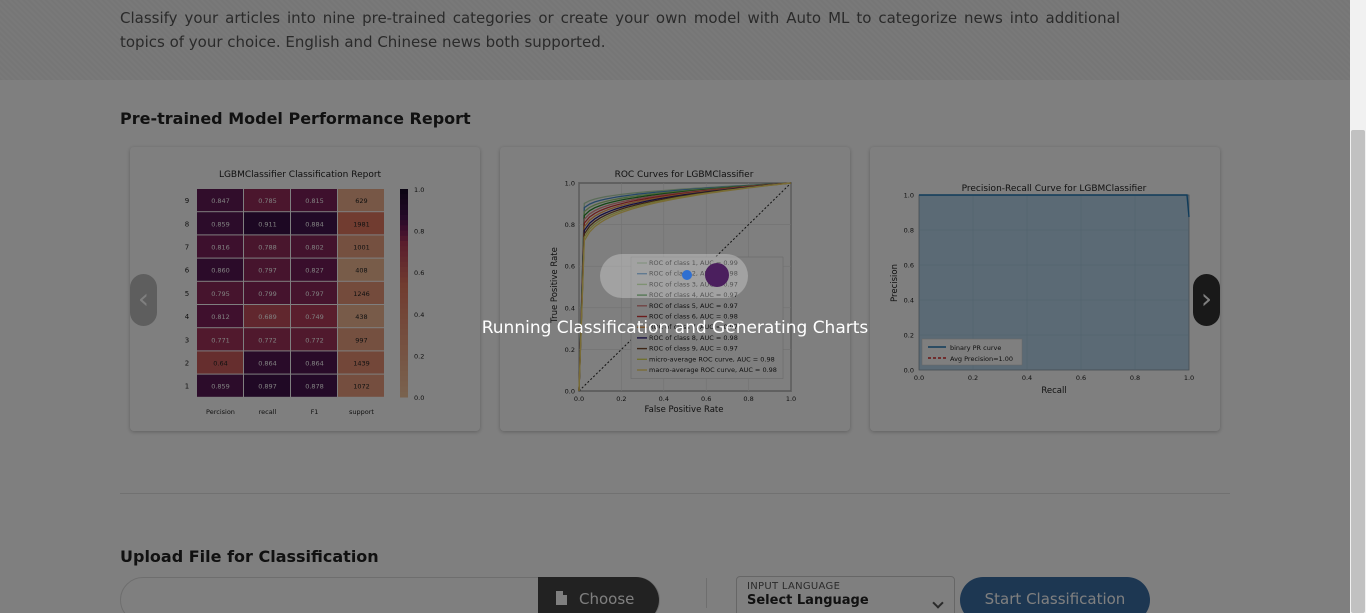  I want to click on loading-spinner, so click(674, 276).